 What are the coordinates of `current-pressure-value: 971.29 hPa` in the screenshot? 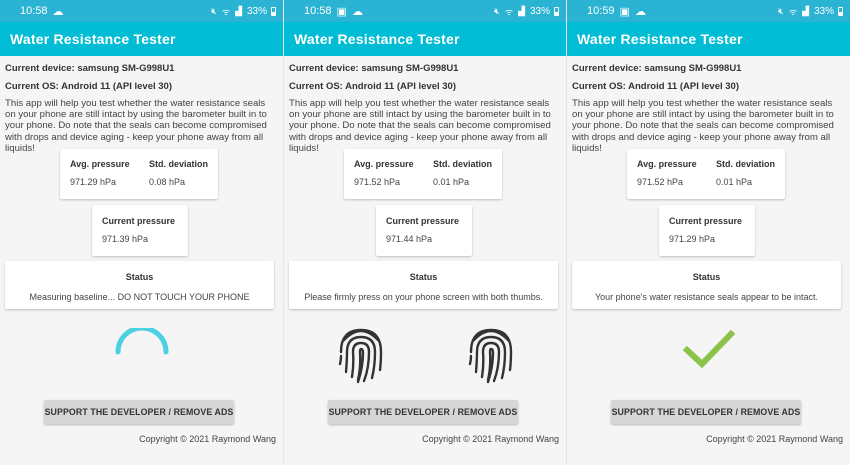 It's located at (692, 239).